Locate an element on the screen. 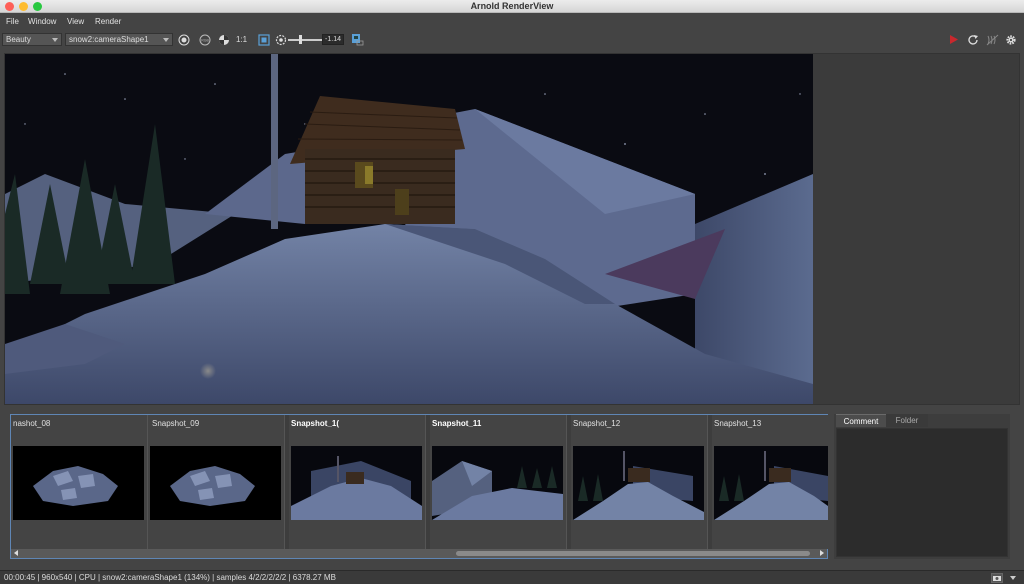  menu-window: Window is located at coordinates (42, 21).